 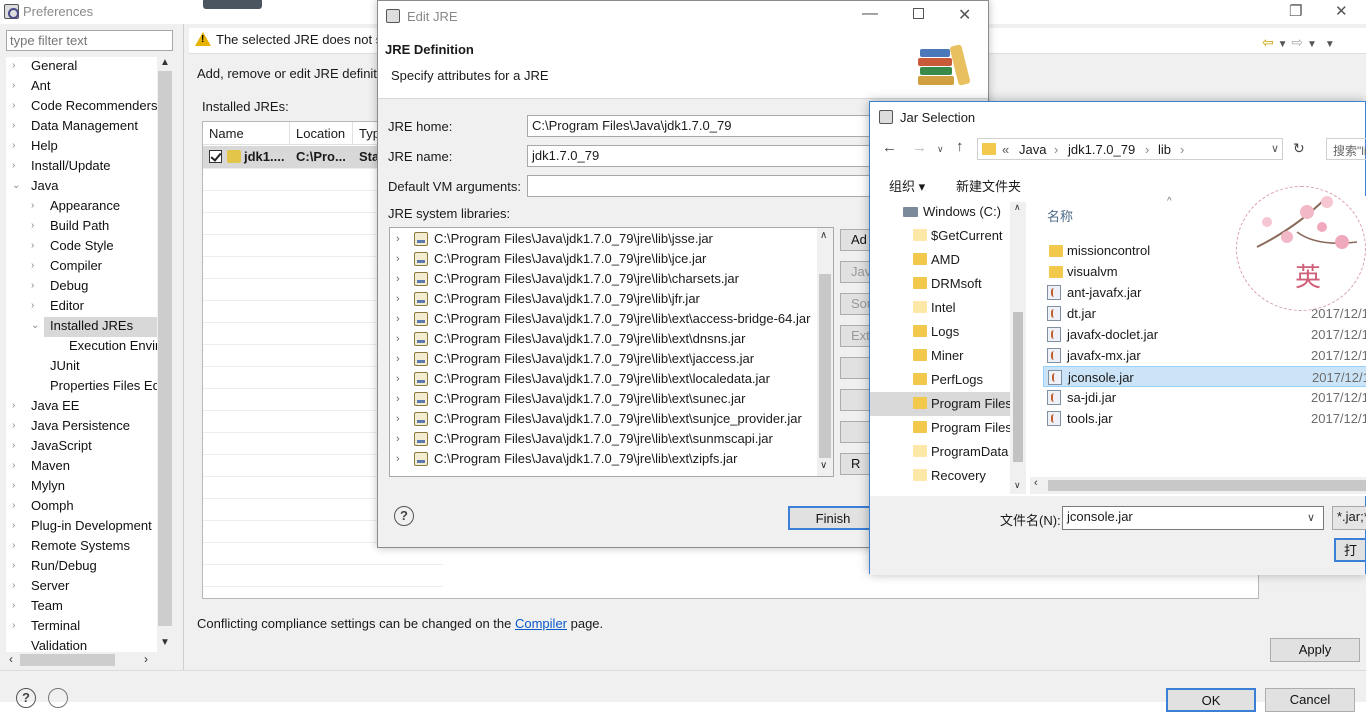 What do you see at coordinates (81, 387) in the screenshot?
I see `tree-item: Properties Files Ed` at bounding box center [81, 387].